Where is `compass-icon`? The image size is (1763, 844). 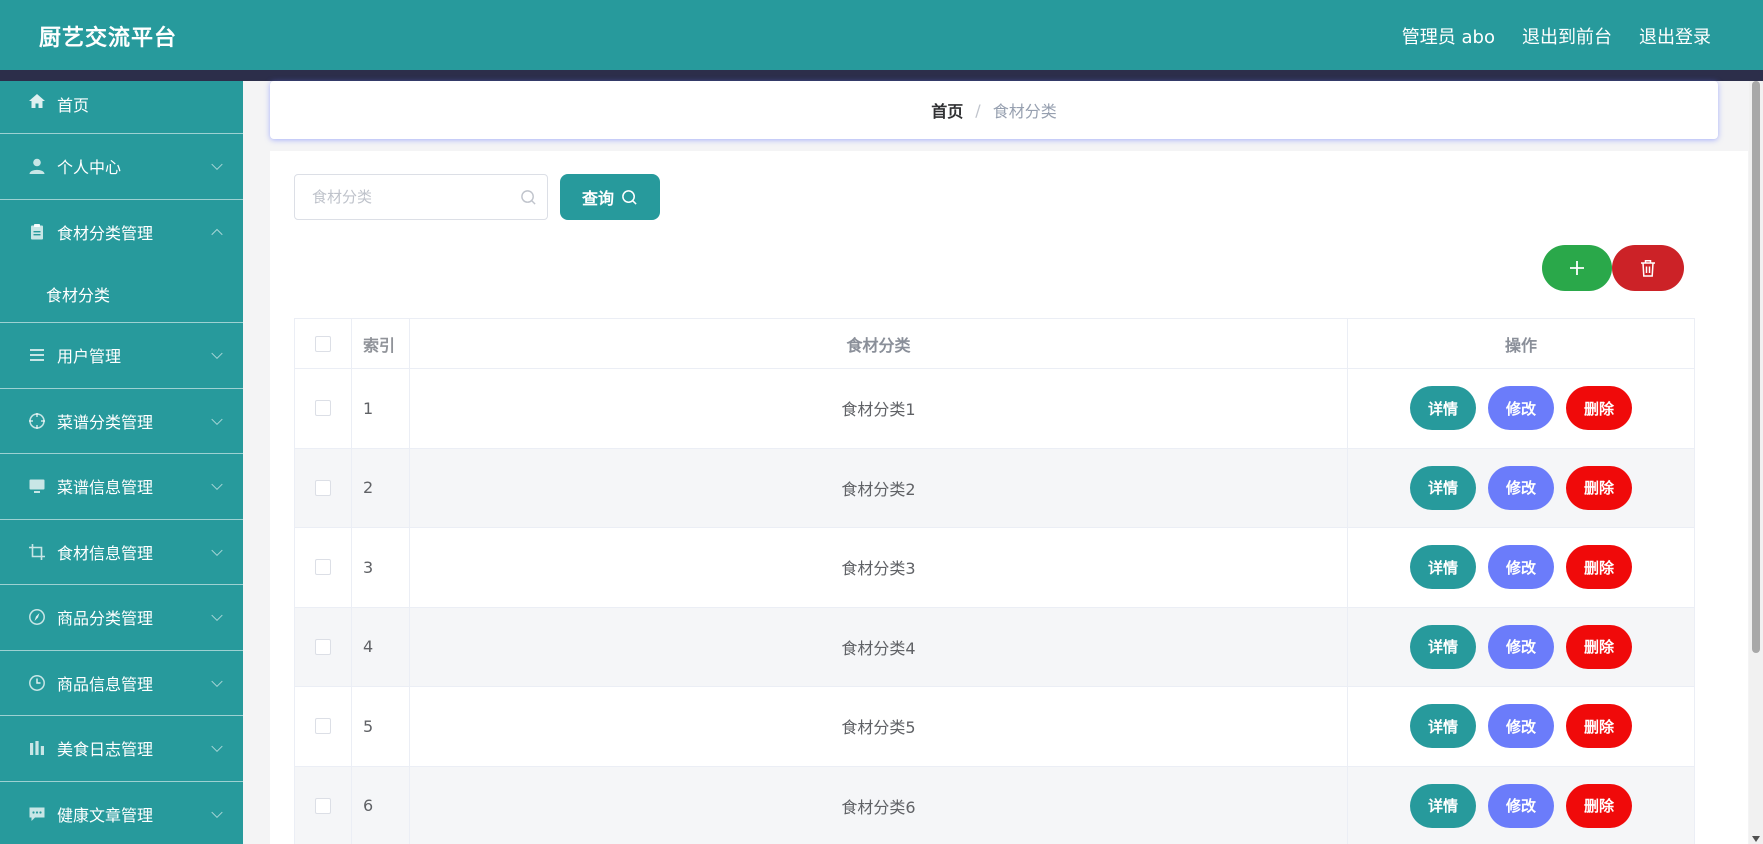
compass-icon is located at coordinates (37, 617).